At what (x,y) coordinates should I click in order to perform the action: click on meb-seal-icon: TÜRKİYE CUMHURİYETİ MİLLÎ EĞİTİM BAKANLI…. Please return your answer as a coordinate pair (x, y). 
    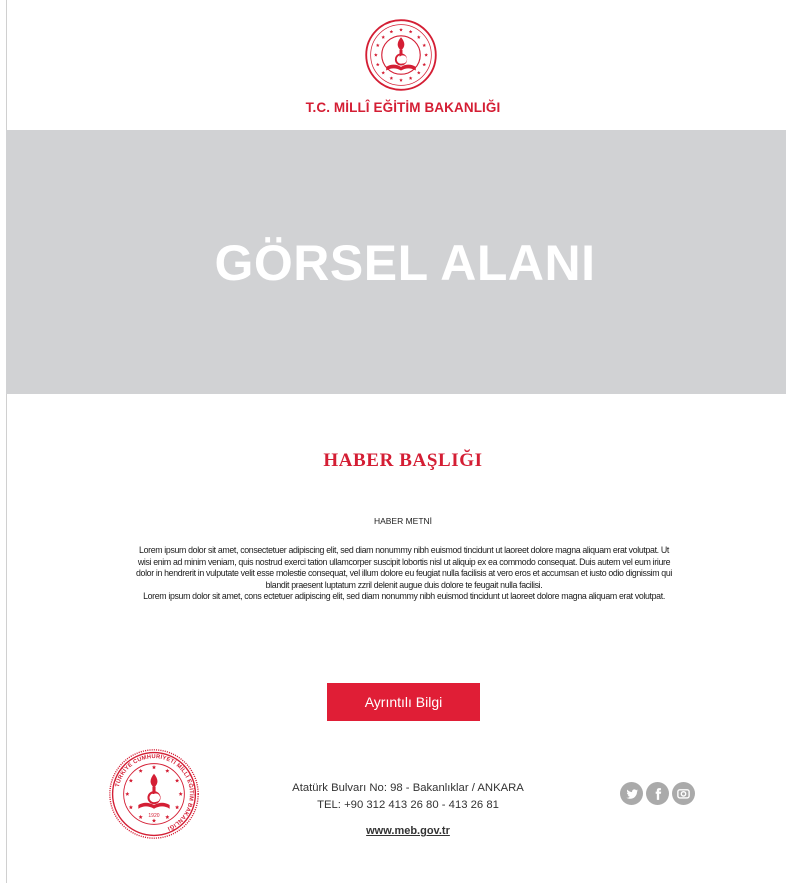
    Looking at the image, I should click on (154, 794).